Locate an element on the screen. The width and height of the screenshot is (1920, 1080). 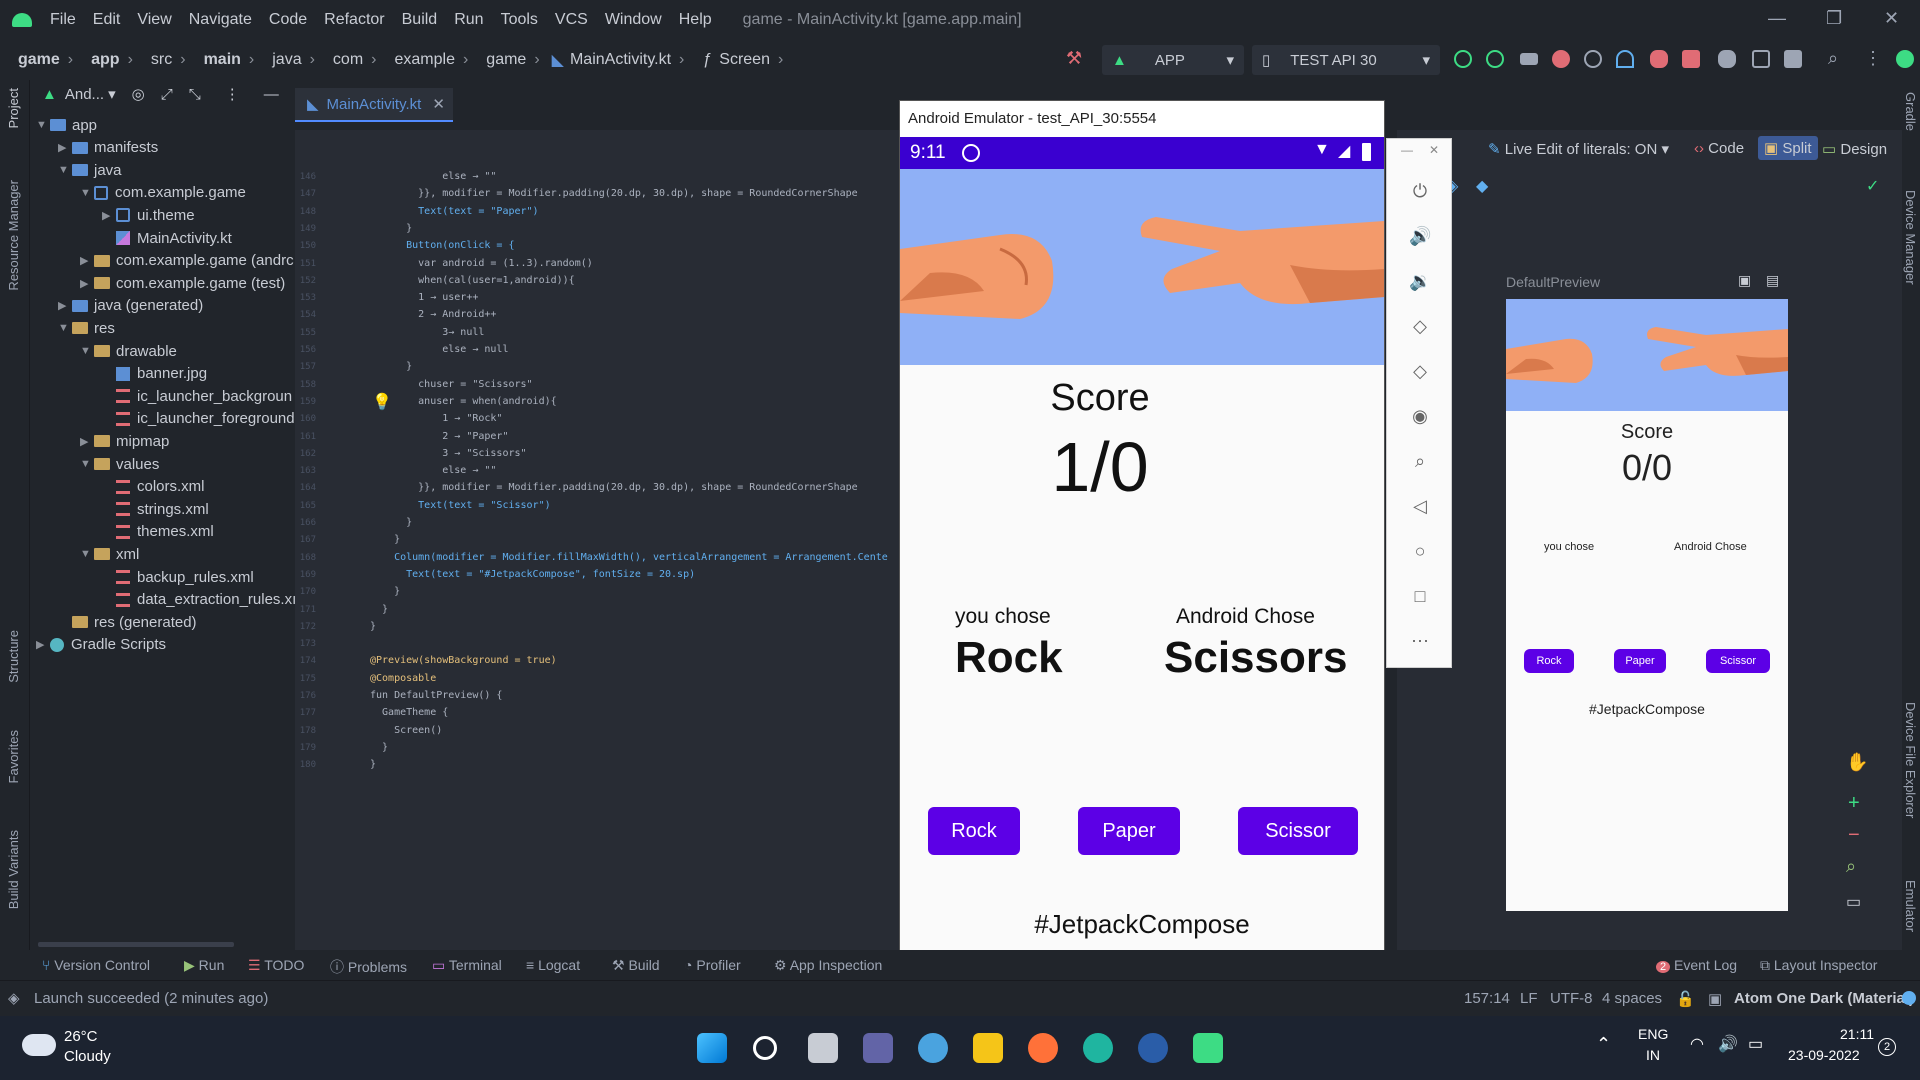
tree-item: ic_launcher_backgroun is located at coordinates (197, 396).